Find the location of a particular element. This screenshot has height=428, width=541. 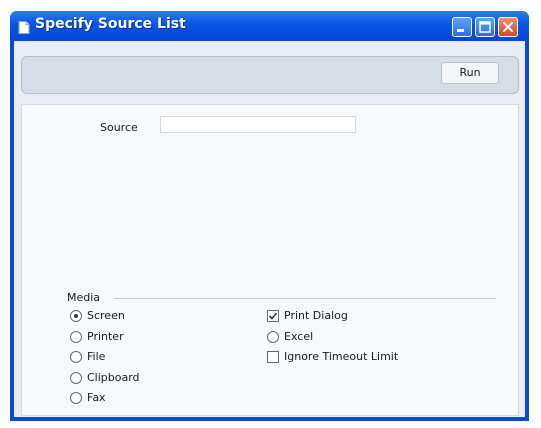

ignore-timeout-label: Ignore Timeout Limit is located at coordinates (341, 356).